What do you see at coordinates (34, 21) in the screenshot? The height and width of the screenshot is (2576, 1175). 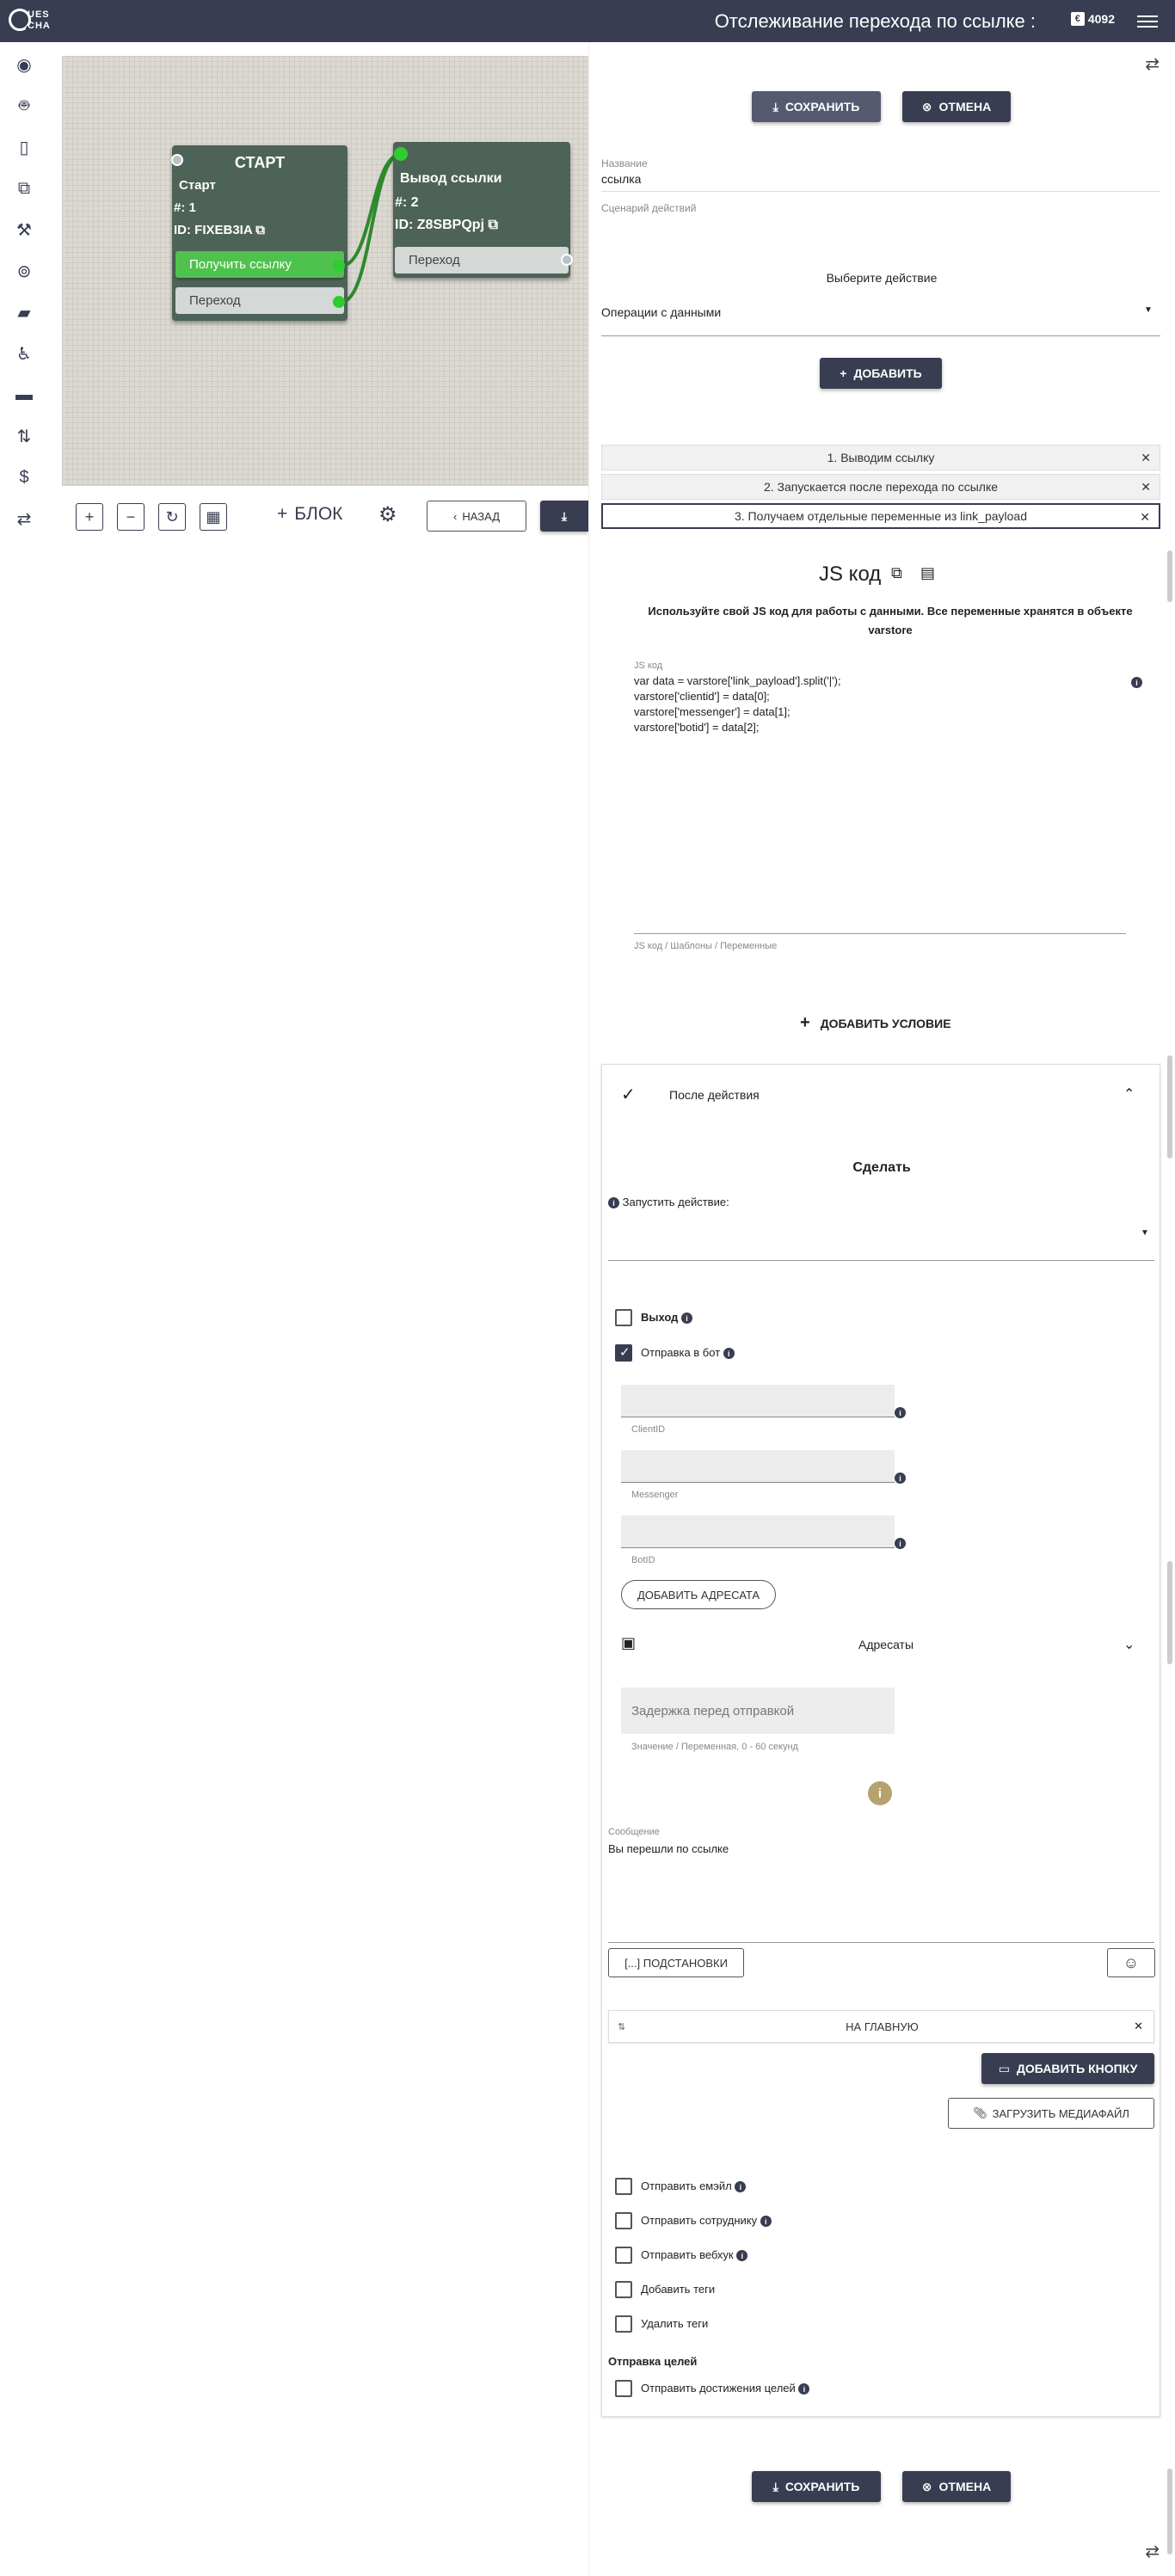 I see `logo: UES CHA` at bounding box center [34, 21].